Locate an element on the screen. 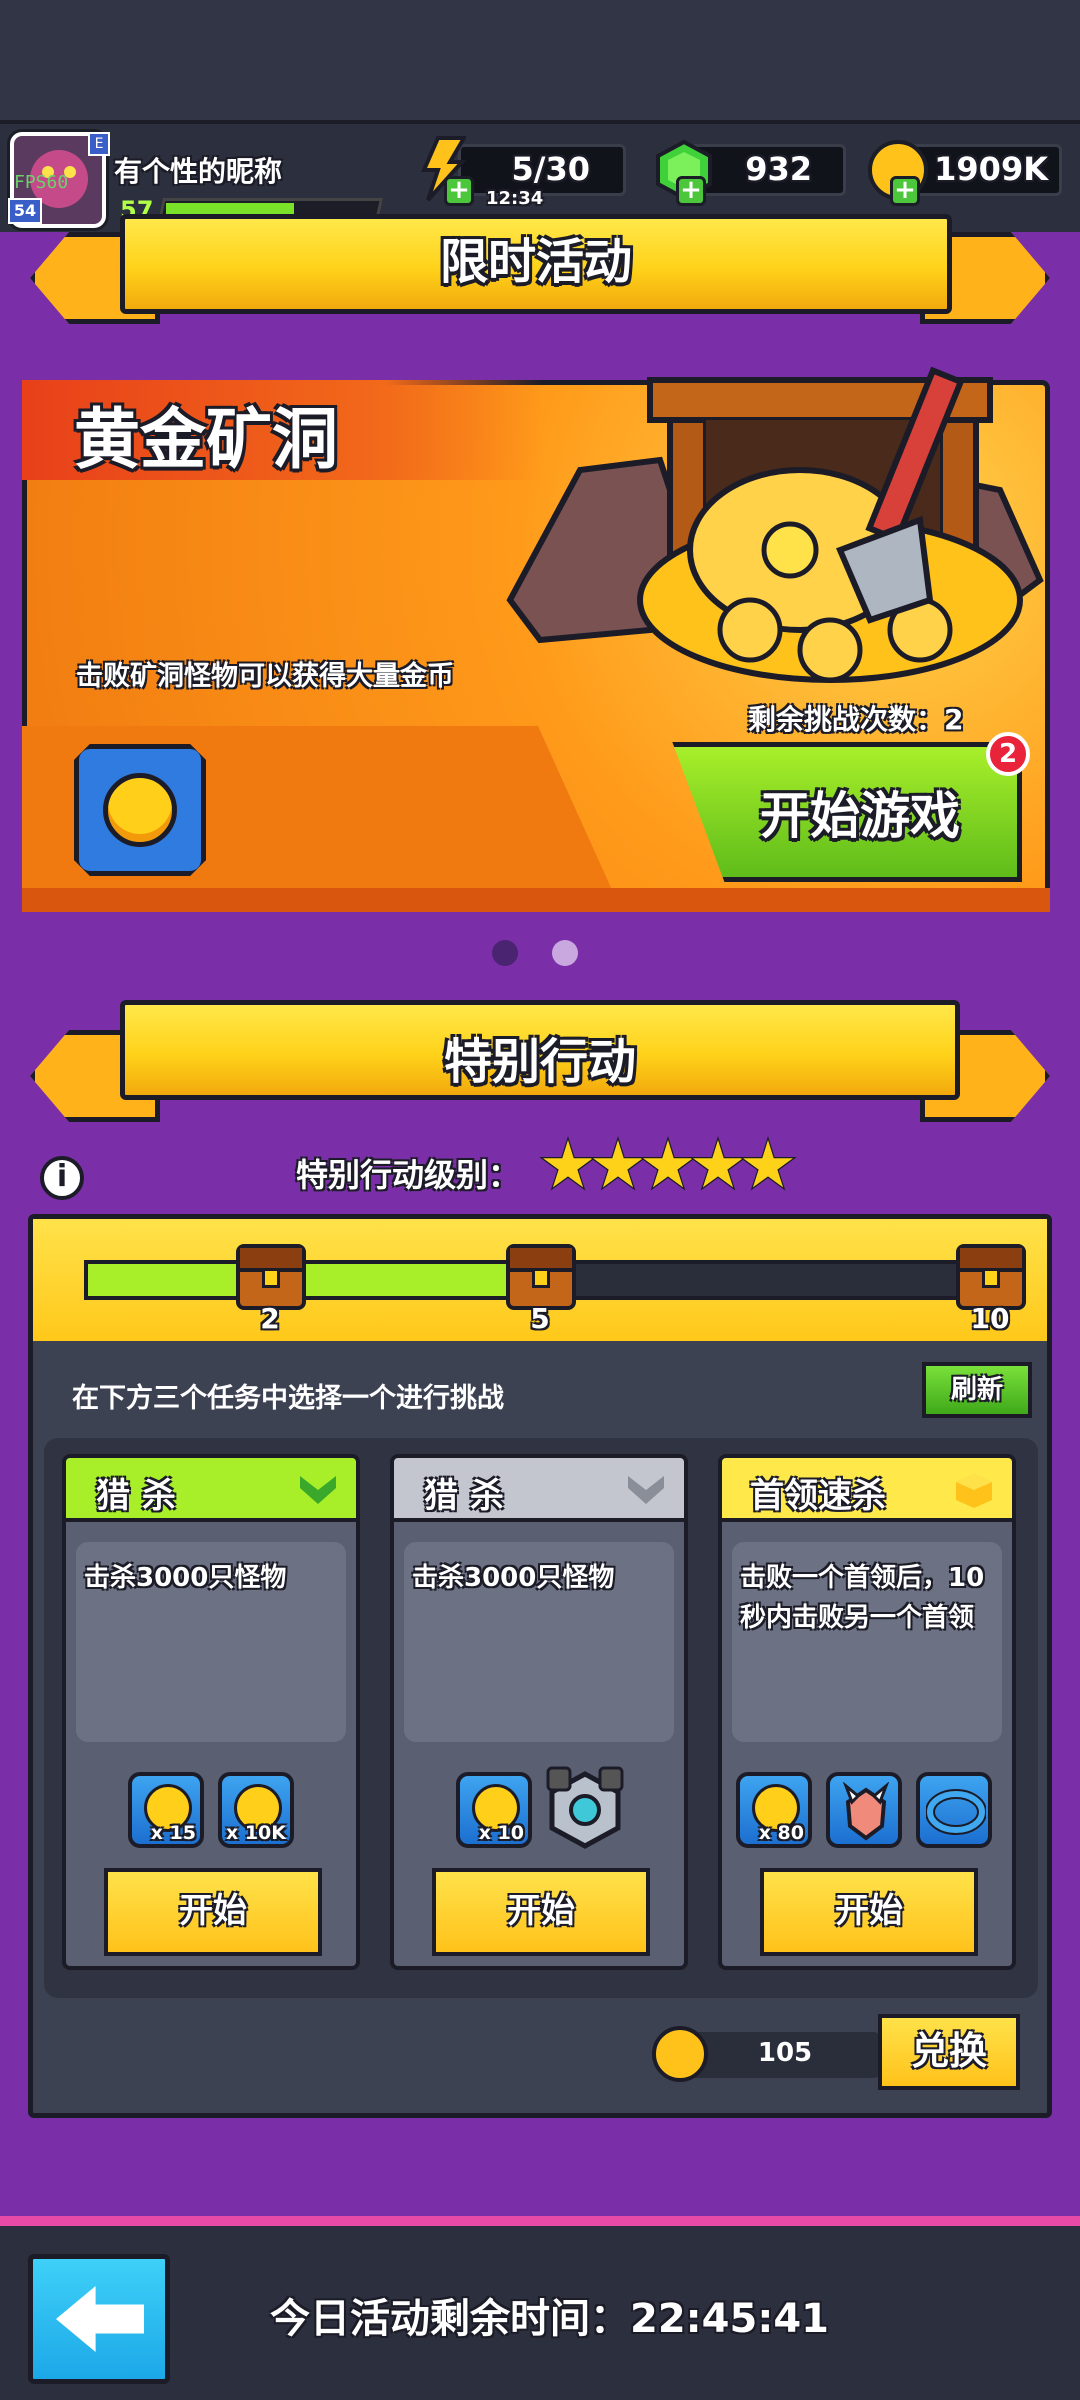 The image size is (1080, 2400). gold-mine-stripe is located at coordinates (536, 900).